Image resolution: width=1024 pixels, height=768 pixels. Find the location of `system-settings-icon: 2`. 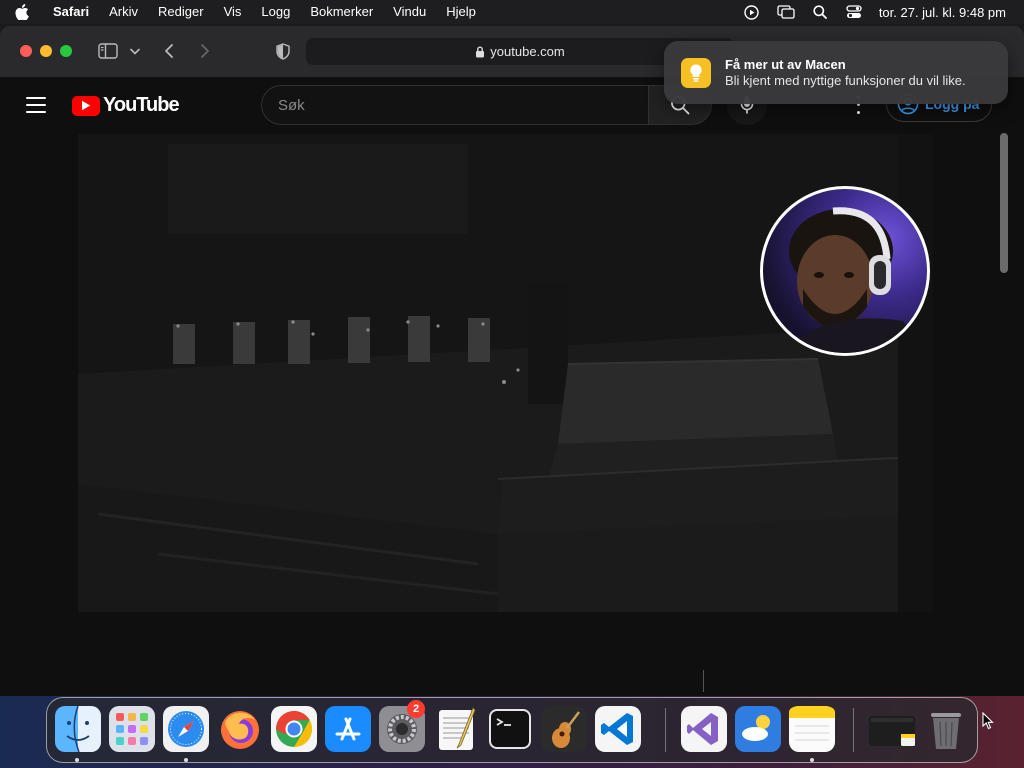

system-settings-icon: 2 is located at coordinates (402, 726).